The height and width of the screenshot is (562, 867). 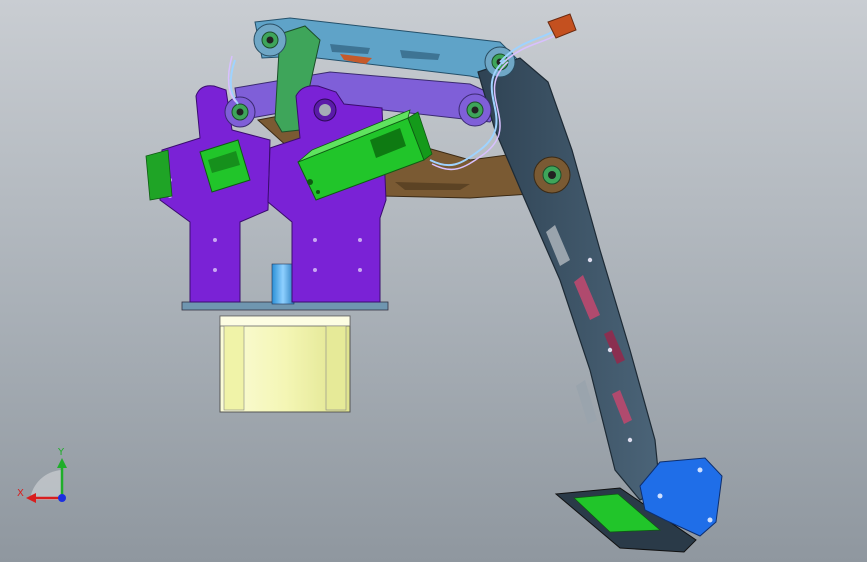 I want to click on joint-elbow-brown, so click(x=552, y=175).